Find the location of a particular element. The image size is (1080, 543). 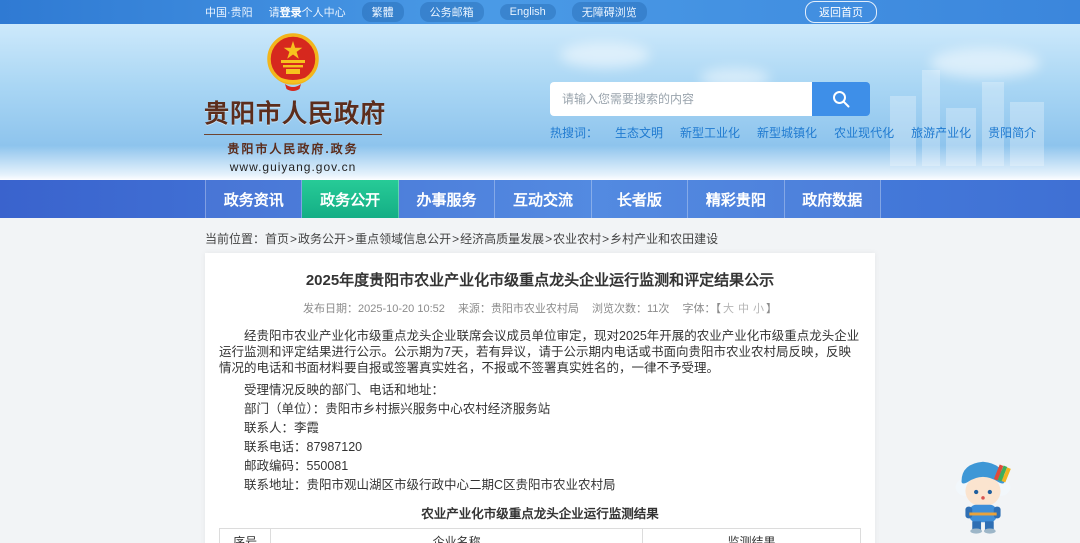

cityscape-decoration is located at coordinates (931, 118).